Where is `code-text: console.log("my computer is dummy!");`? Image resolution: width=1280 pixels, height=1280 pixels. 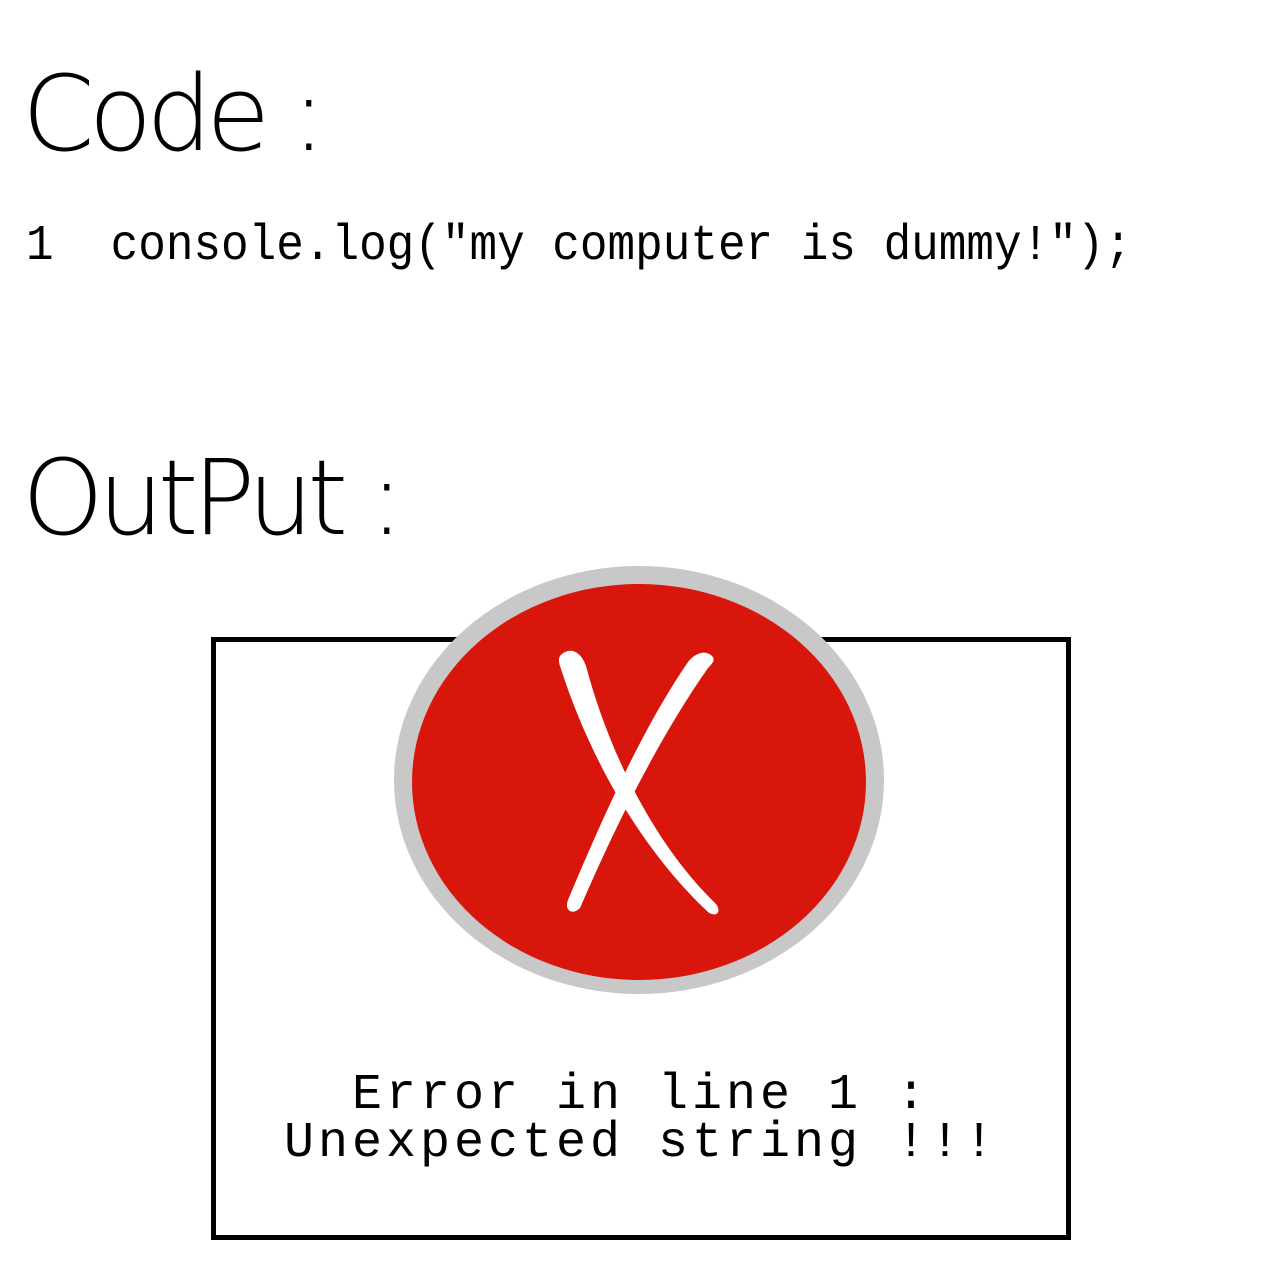 code-text: console.log("my computer is dummy!"); is located at coordinates (621, 246).